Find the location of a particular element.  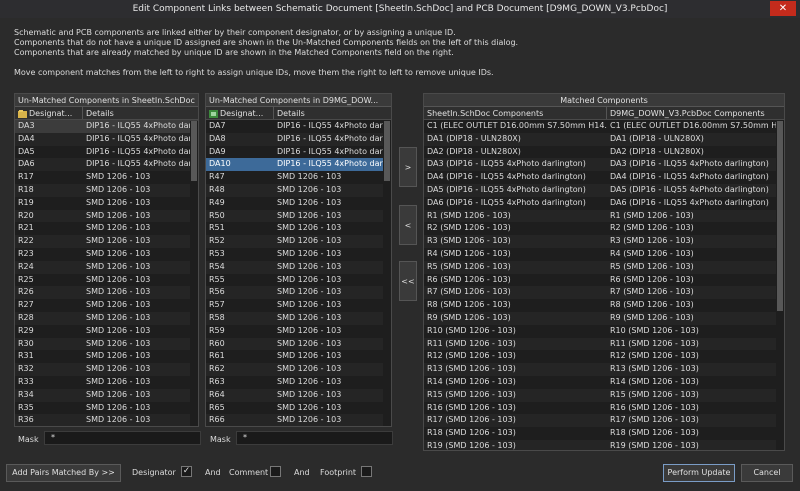

table-row: R59 SMD 1206 - 103 is located at coordinates (298, 331).